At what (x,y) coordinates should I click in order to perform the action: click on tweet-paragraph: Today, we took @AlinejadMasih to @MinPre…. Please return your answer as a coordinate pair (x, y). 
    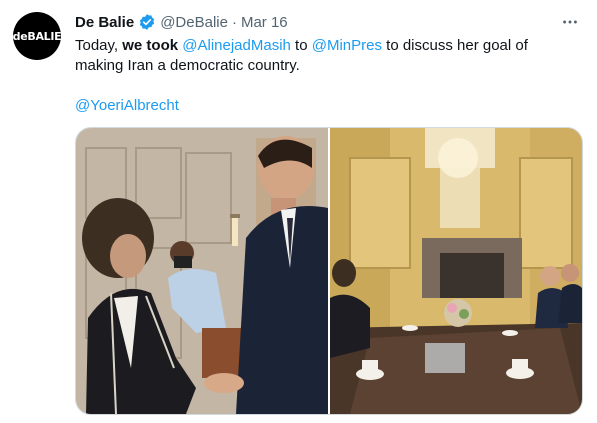
    Looking at the image, I should click on (327, 56).